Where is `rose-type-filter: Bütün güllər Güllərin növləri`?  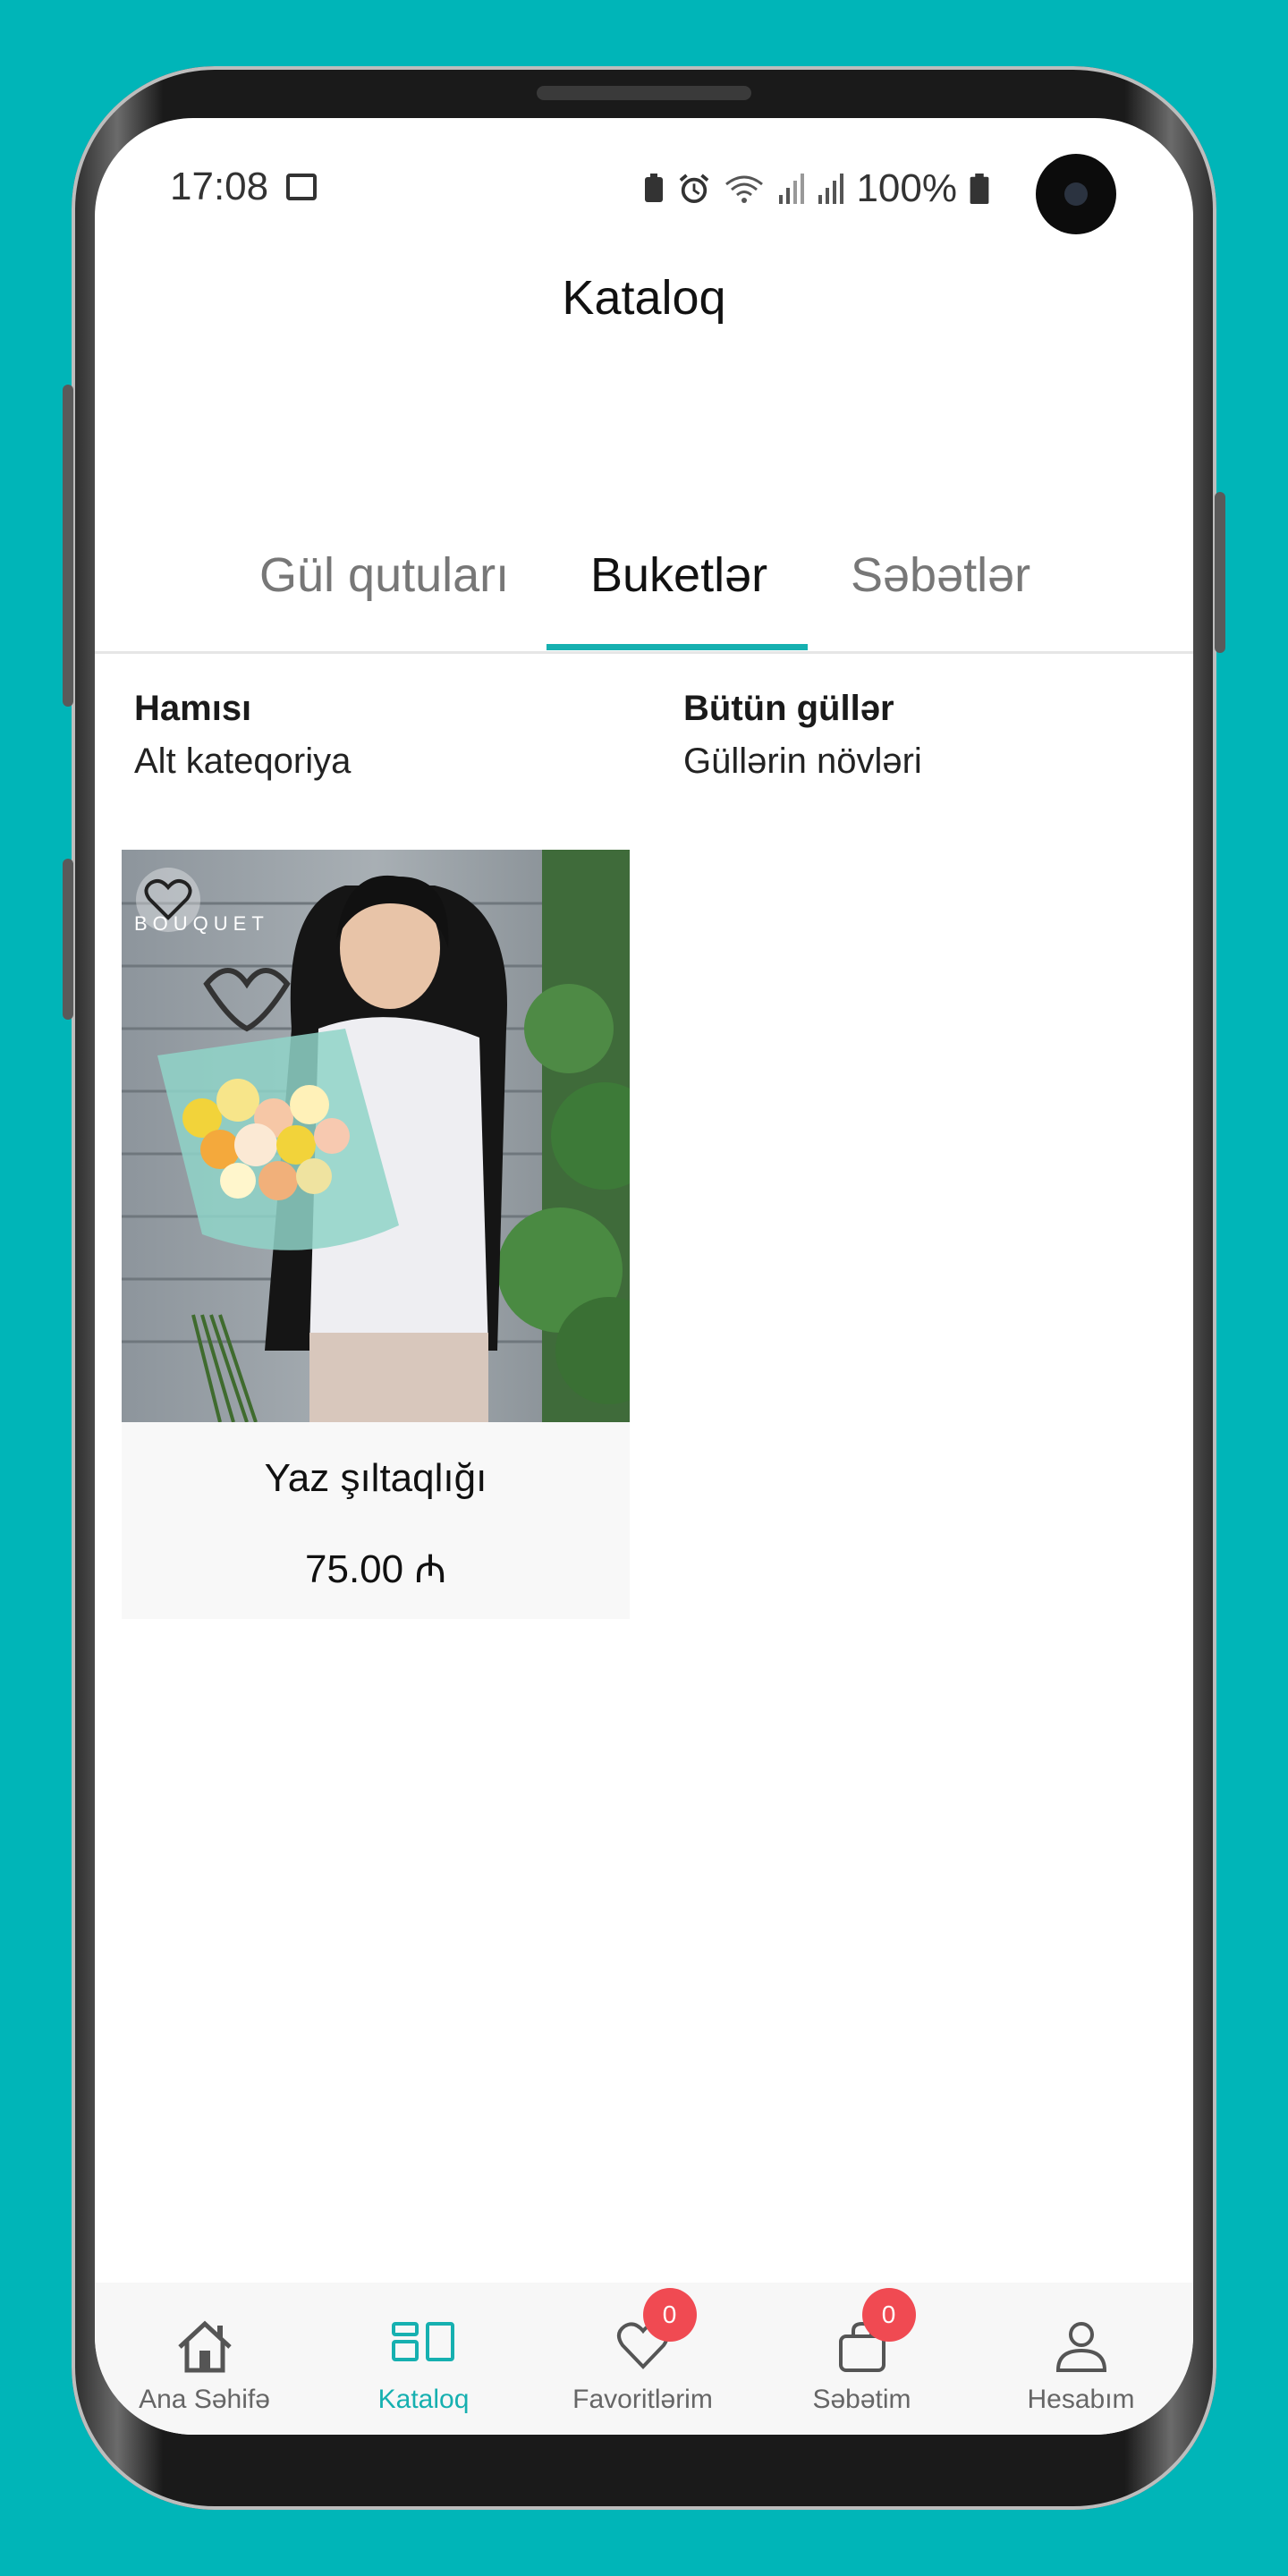 rose-type-filter: Bütün güllər Güllərin növləri is located at coordinates (802, 735).